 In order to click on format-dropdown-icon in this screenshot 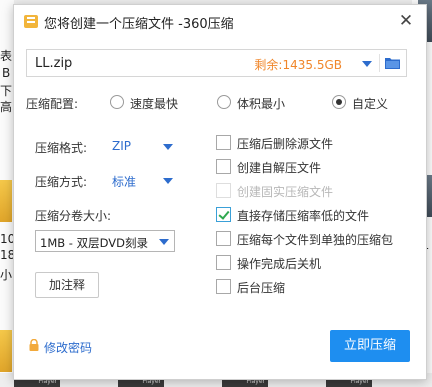, I will do `click(168, 147)`.